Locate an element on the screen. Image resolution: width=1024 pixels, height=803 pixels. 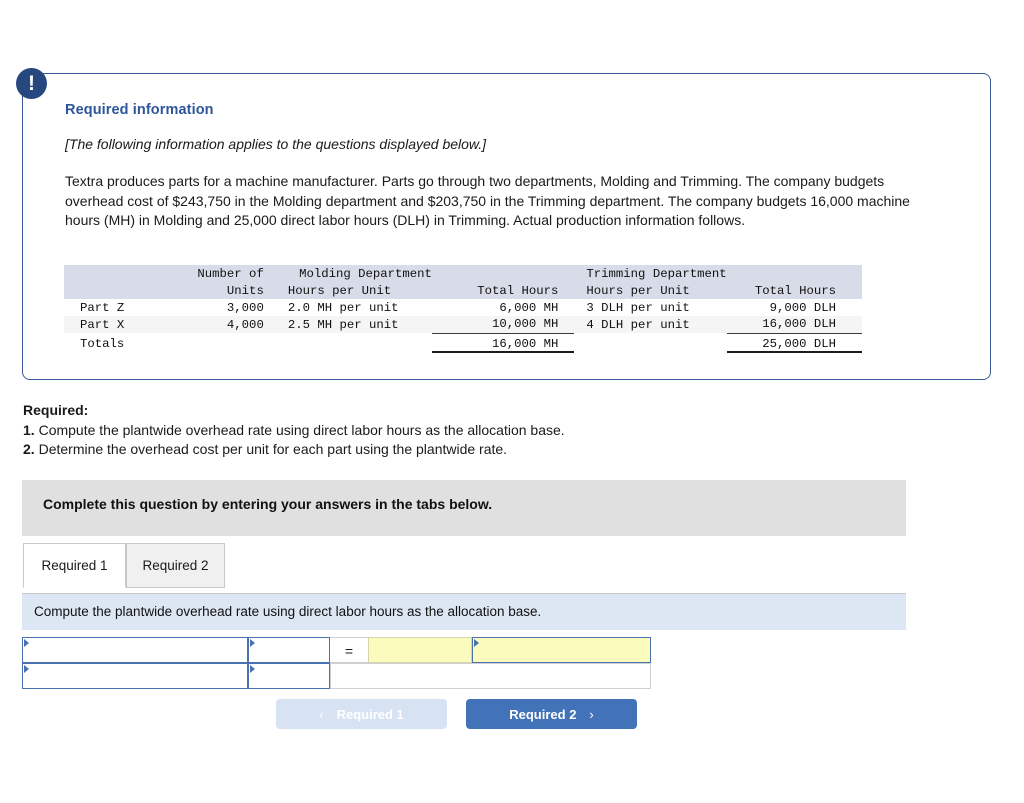
header-trimming-spacer is located at coordinates (794, 273).